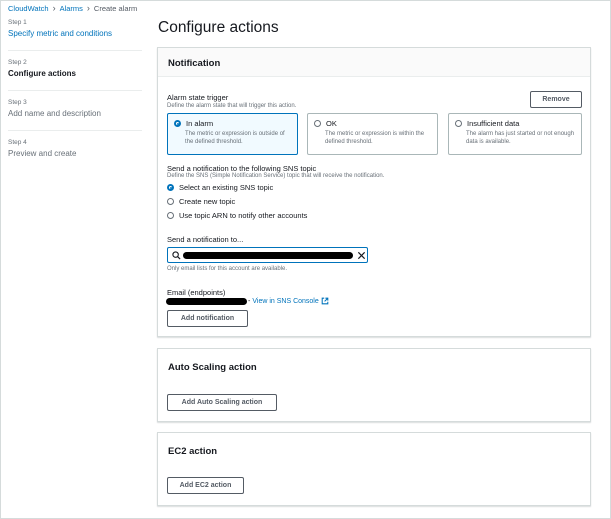 The width and height of the screenshot is (611, 519). I want to click on sns-option-create-new: Create new topic, so click(201, 201).